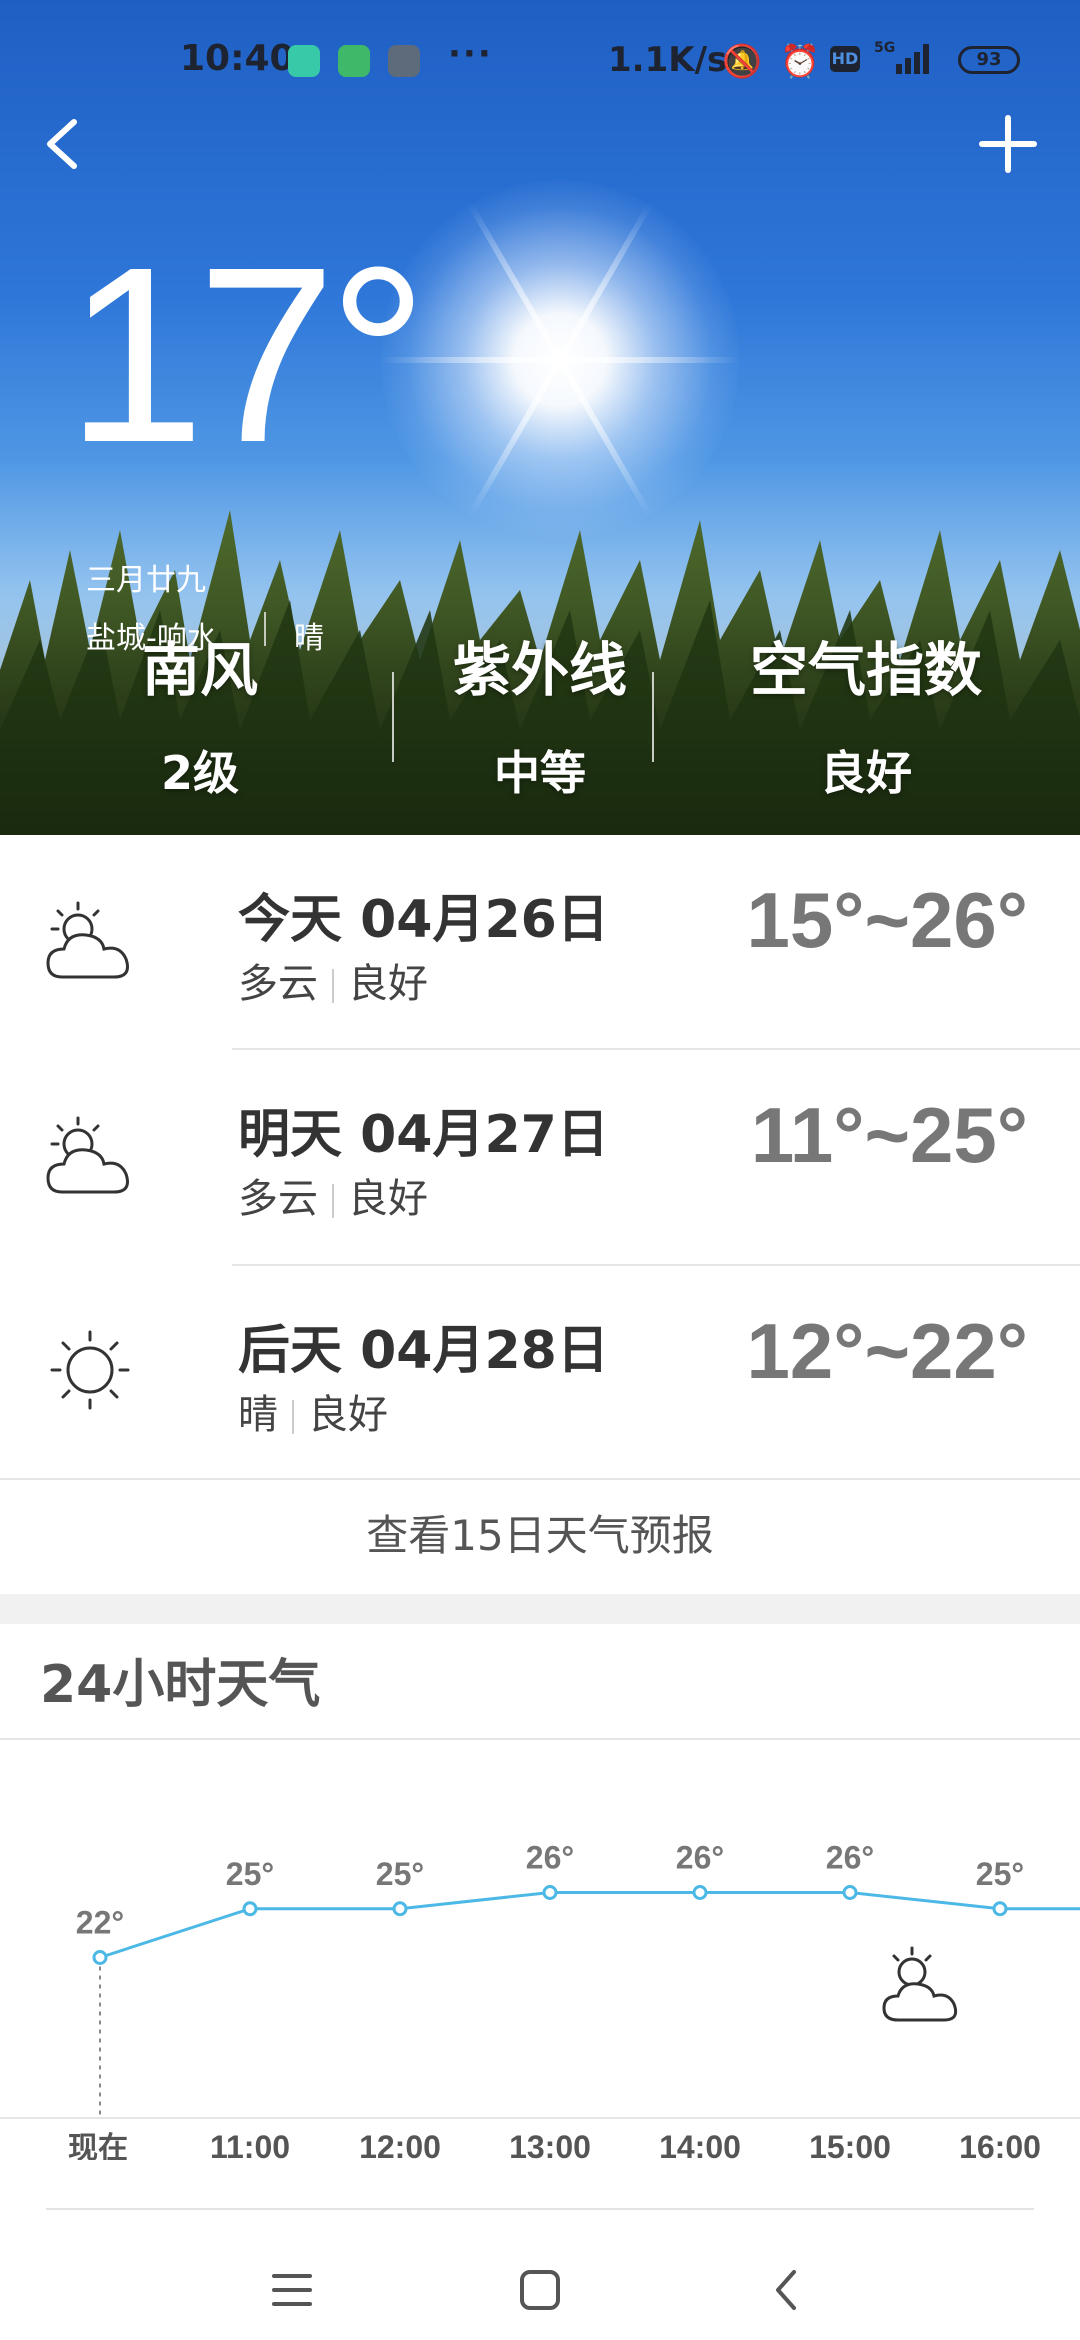  What do you see at coordinates (668, 60) in the screenshot?
I see `net-speed: 1.1K/s` at bounding box center [668, 60].